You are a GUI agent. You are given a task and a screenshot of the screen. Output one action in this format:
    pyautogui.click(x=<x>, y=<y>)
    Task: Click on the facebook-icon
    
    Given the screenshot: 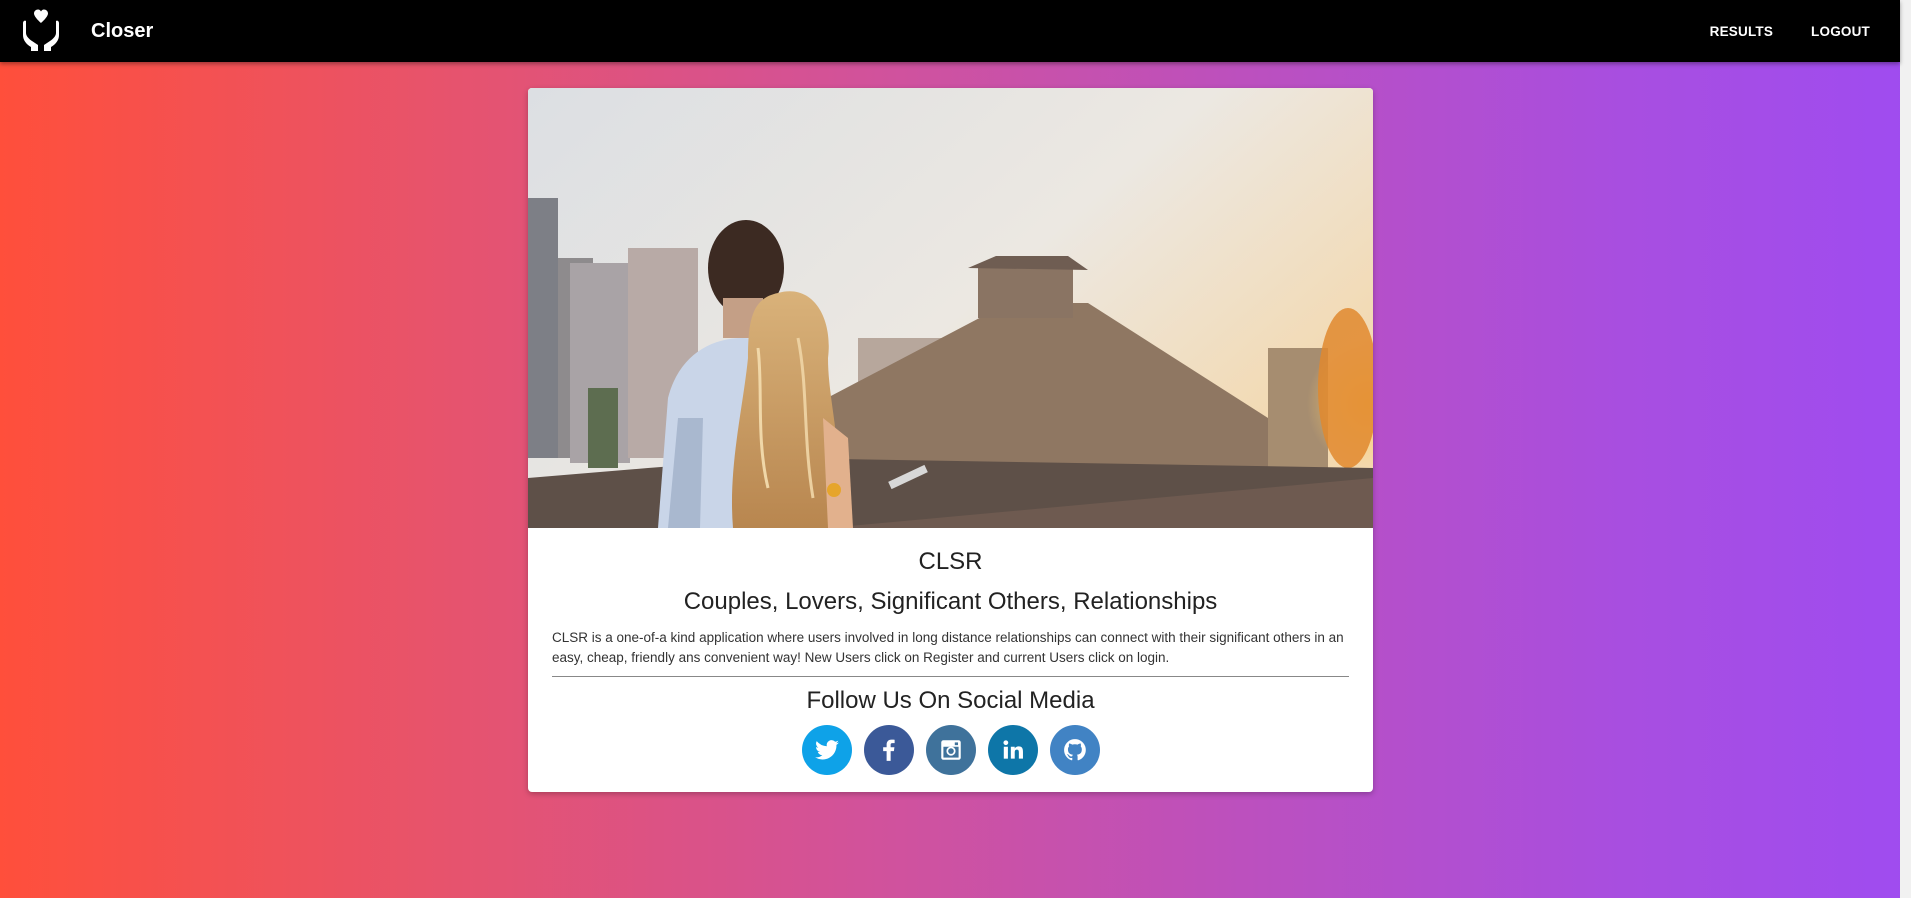 What is the action you would take?
    pyautogui.click(x=888, y=750)
    